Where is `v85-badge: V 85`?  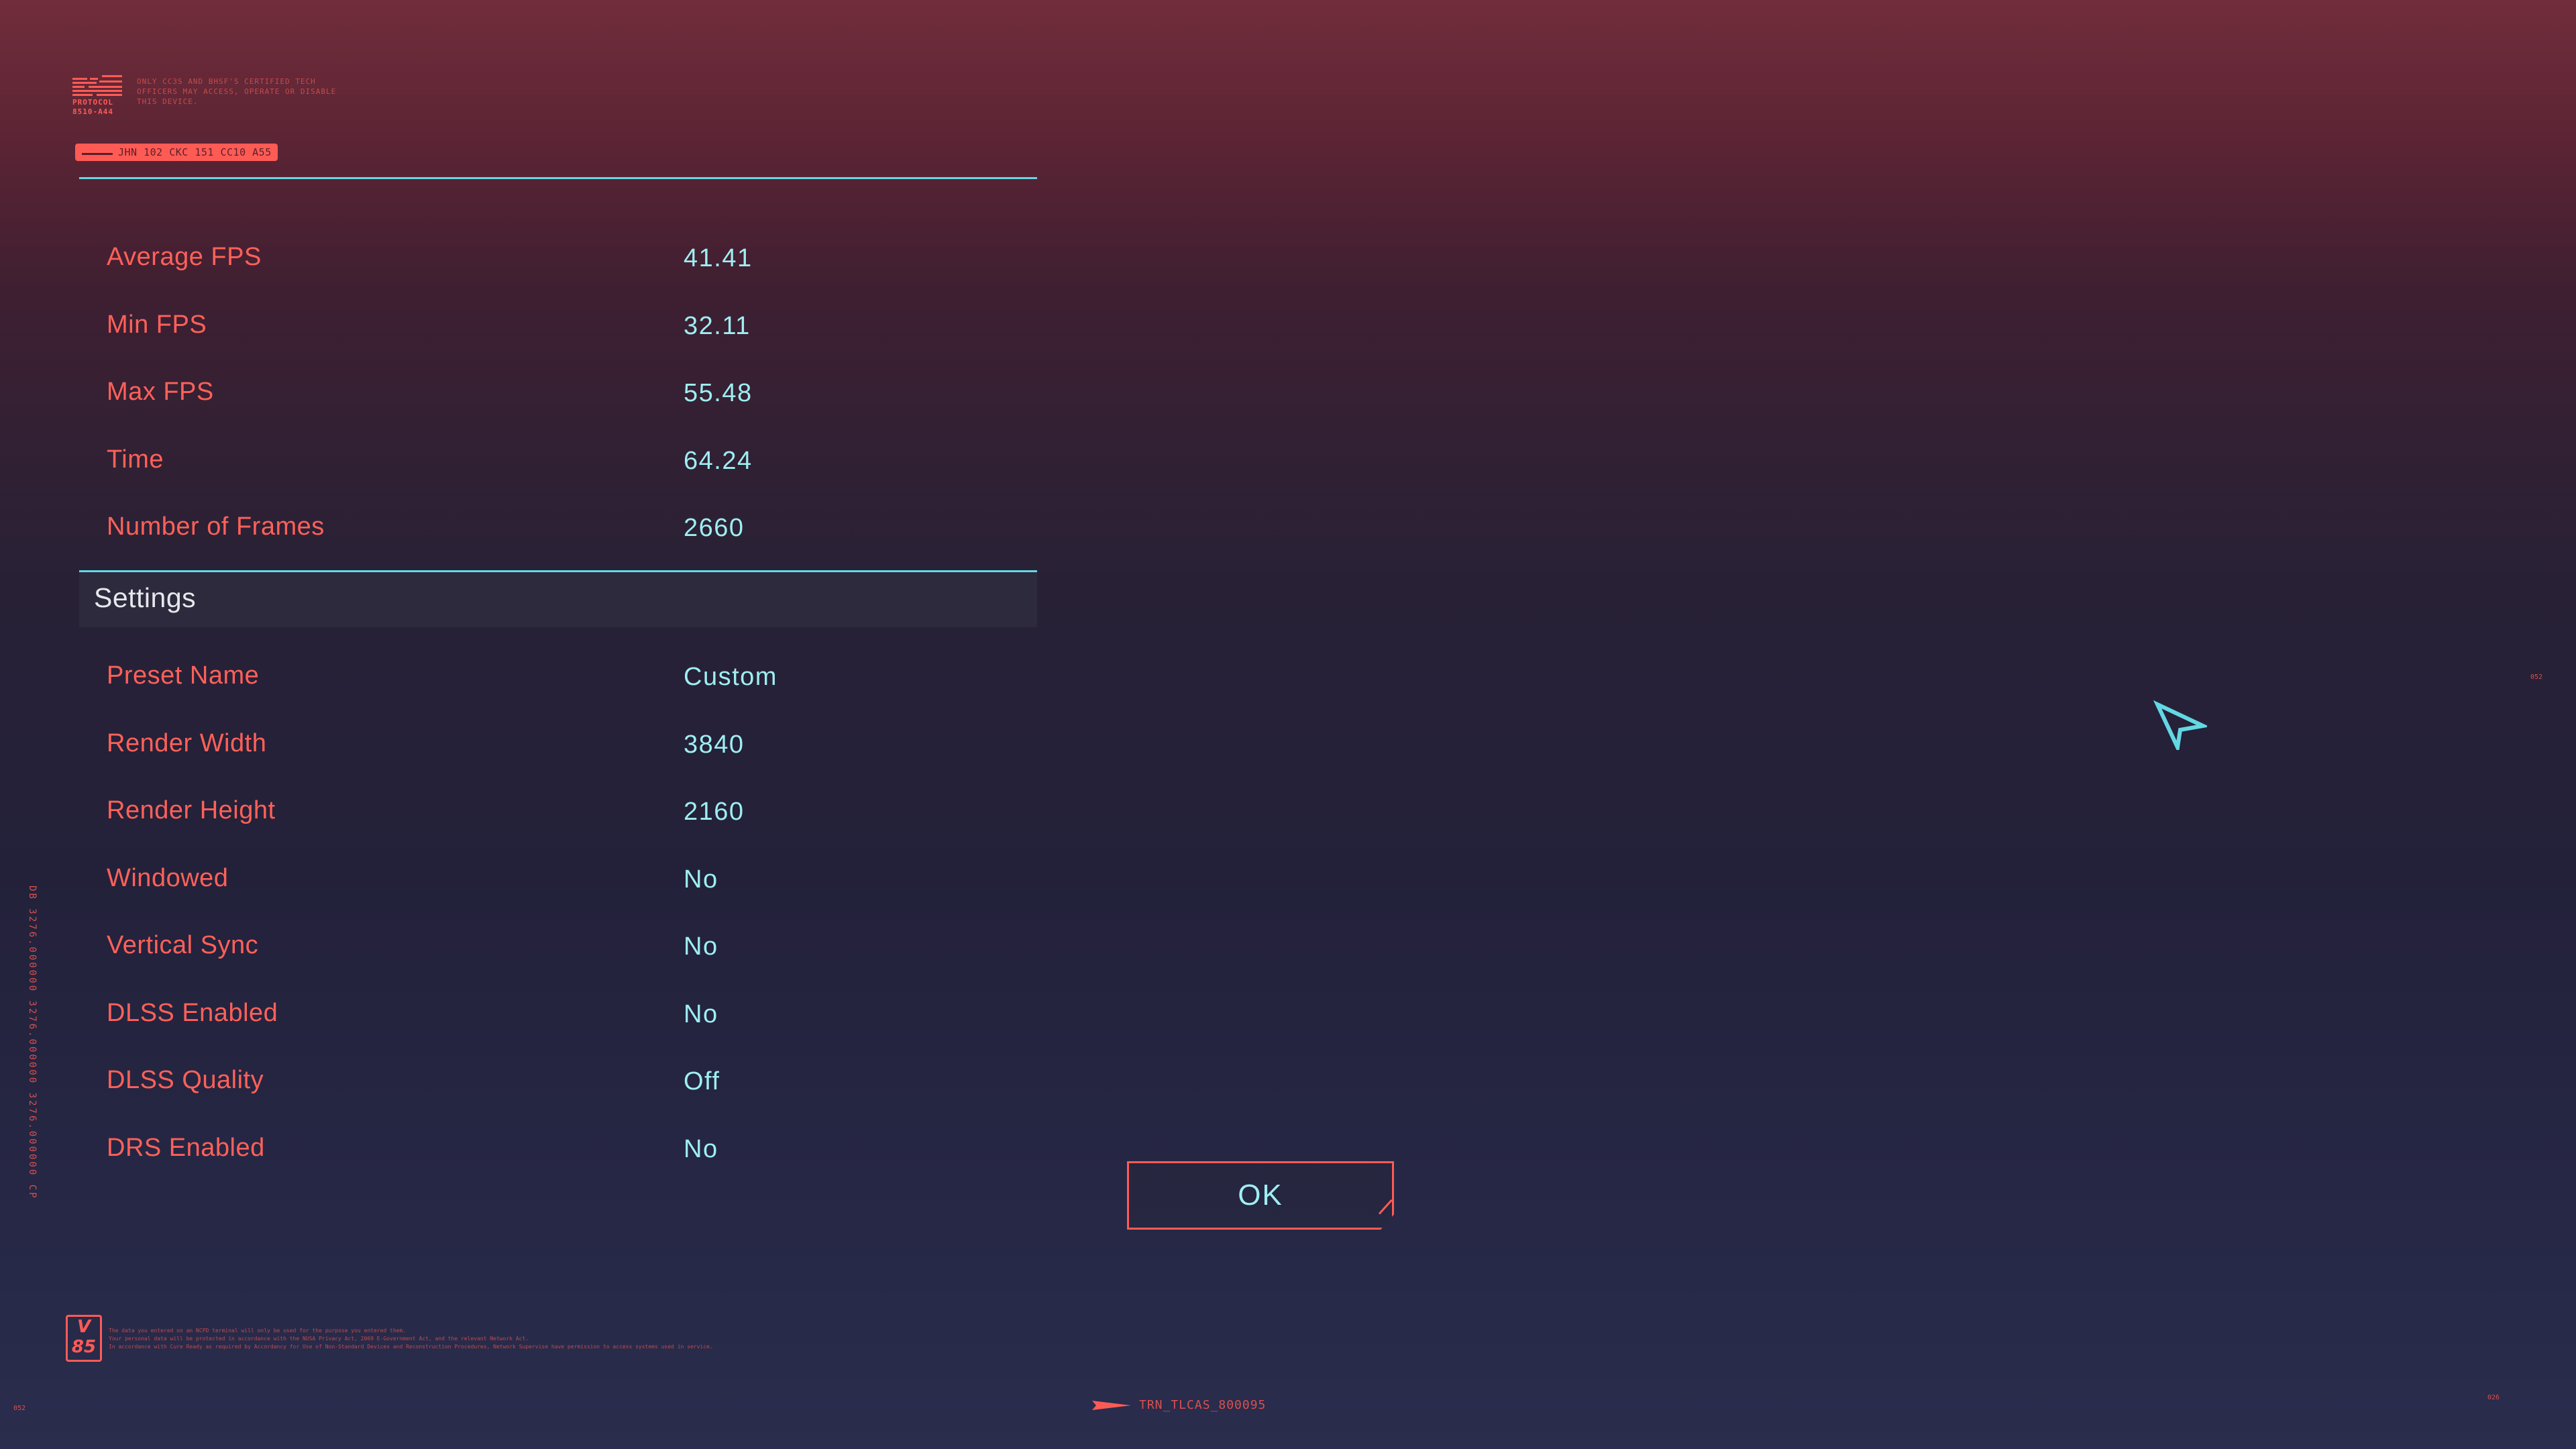 v85-badge: V 85 is located at coordinates (84, 1338).